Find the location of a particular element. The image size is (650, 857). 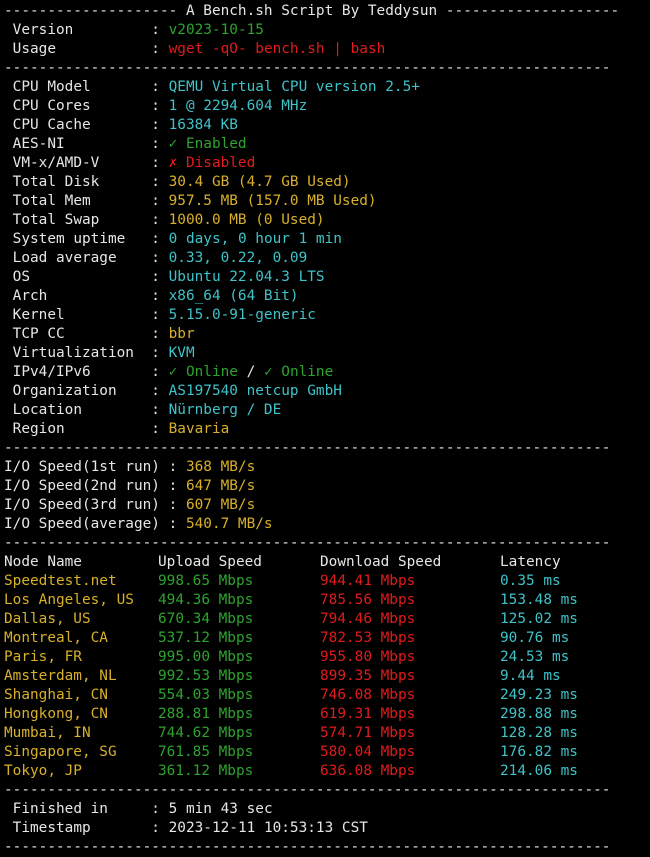

header-node-name: Node Name is located at coordinates (43, 562).